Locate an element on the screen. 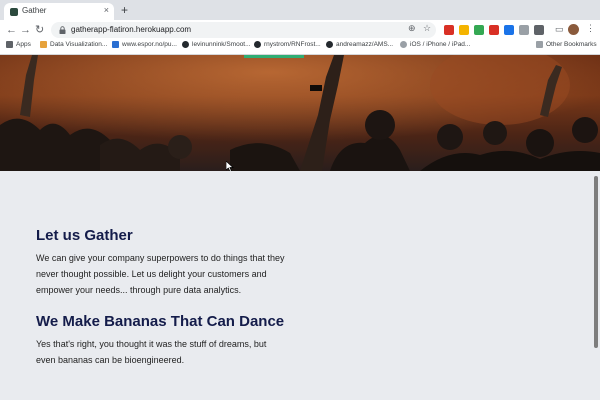  bookmark-item: Apps is located at coordinates (18, 44).